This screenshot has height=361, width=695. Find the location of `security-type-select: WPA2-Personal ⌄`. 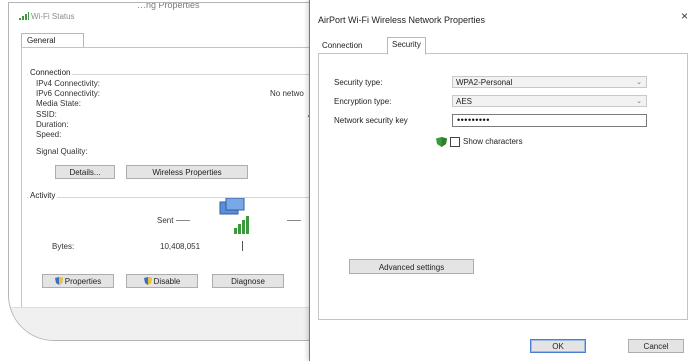

security-type-select: WPA2-Personal ⌄ is located at coordinates (549, 82).